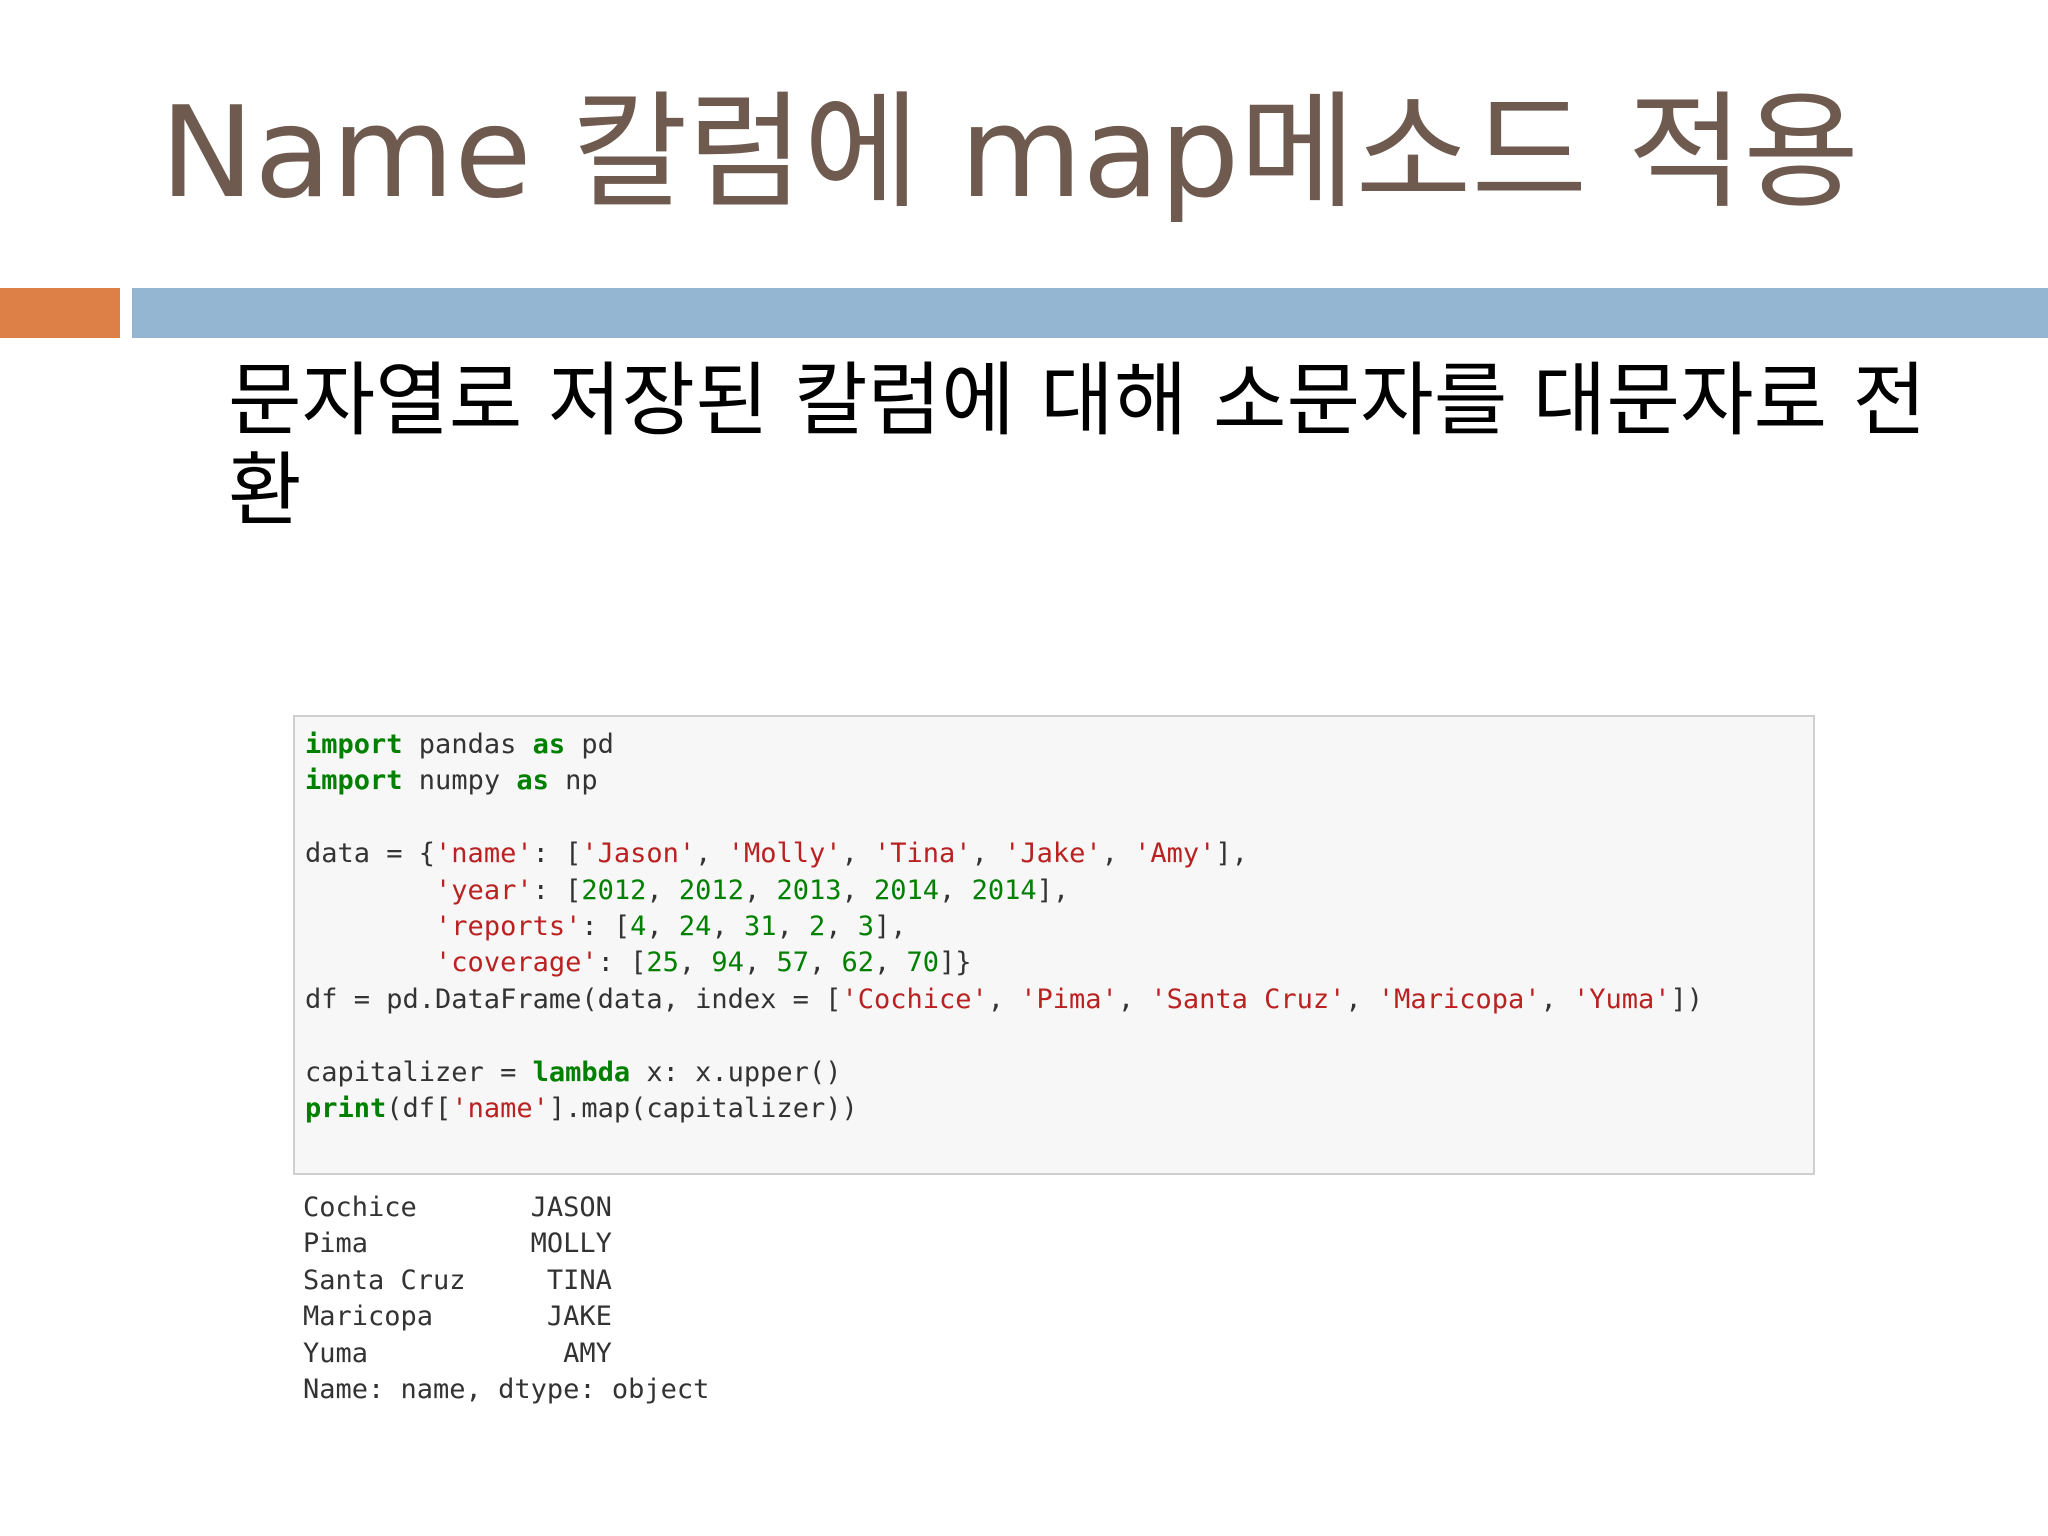 The height and width of the screenshot is (1536, 2048). I want to click on code-token: 70, so click(923, 963).